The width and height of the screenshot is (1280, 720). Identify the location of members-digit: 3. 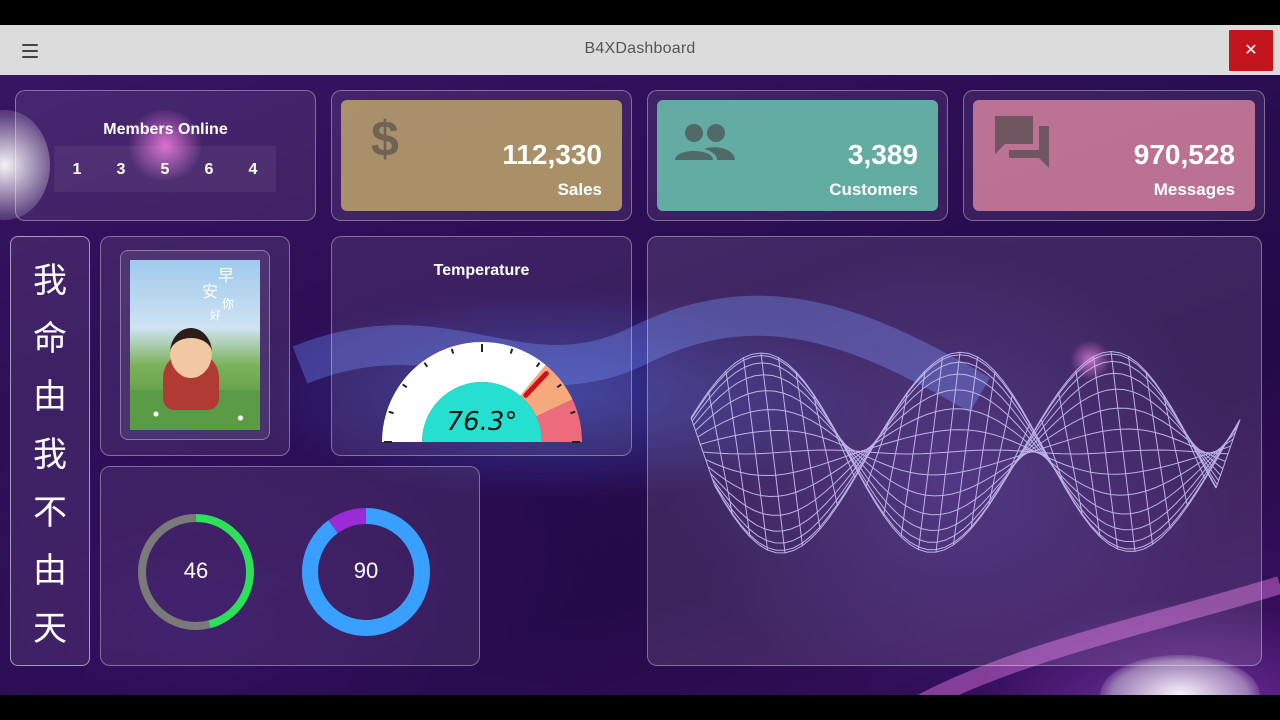
(121, 169).